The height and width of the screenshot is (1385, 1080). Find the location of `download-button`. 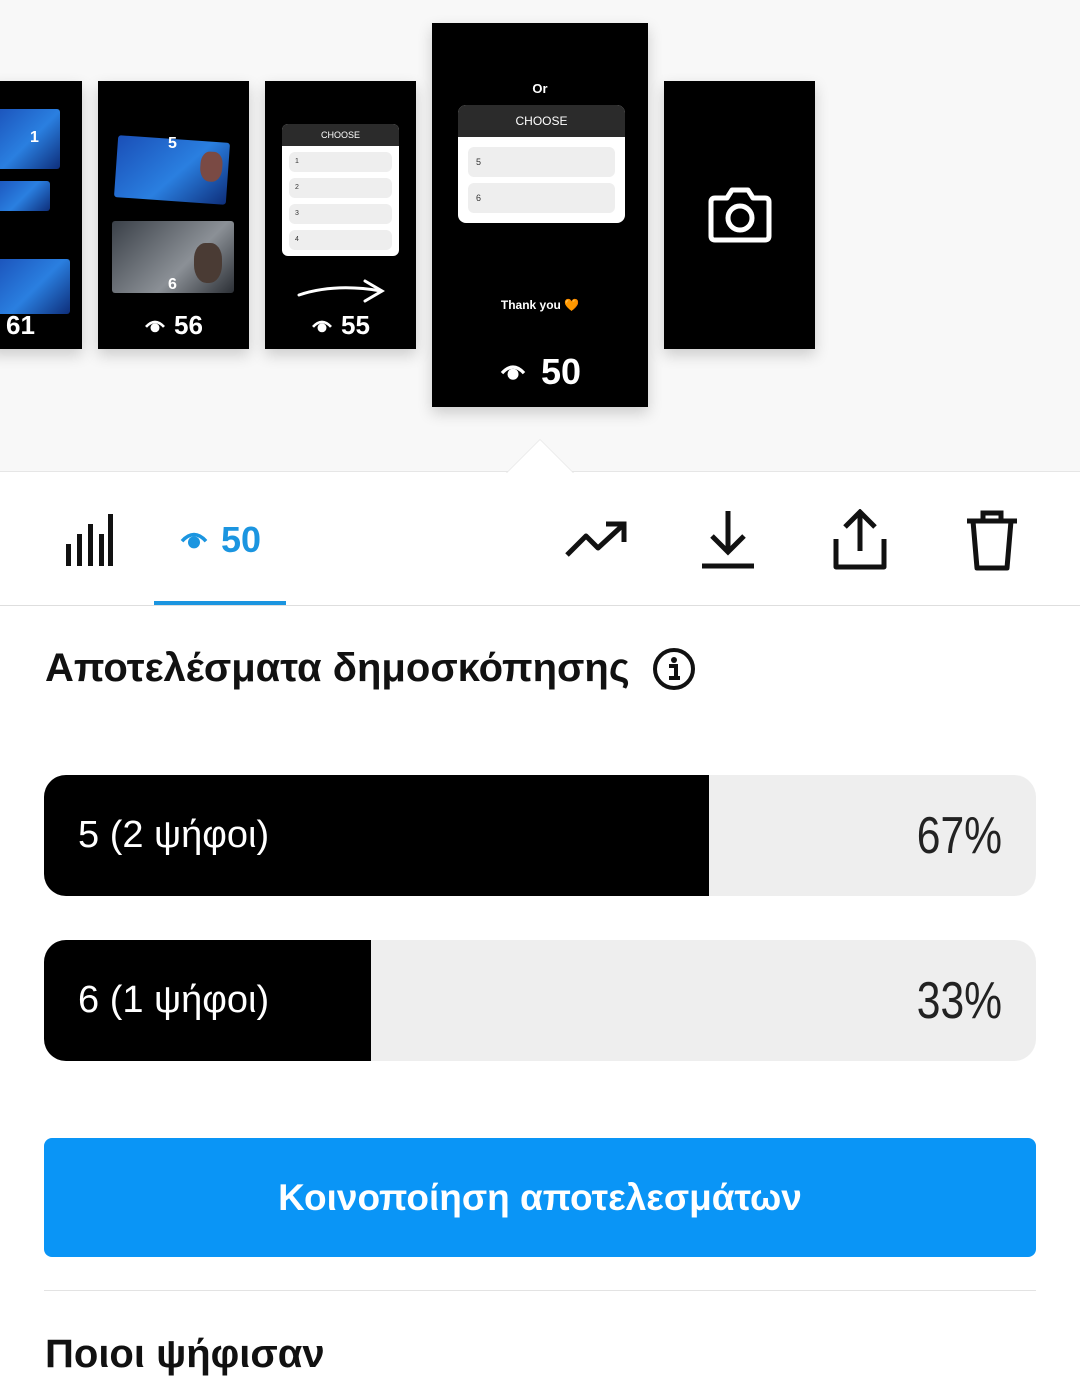

download-button is located at coordinates (728, 540).